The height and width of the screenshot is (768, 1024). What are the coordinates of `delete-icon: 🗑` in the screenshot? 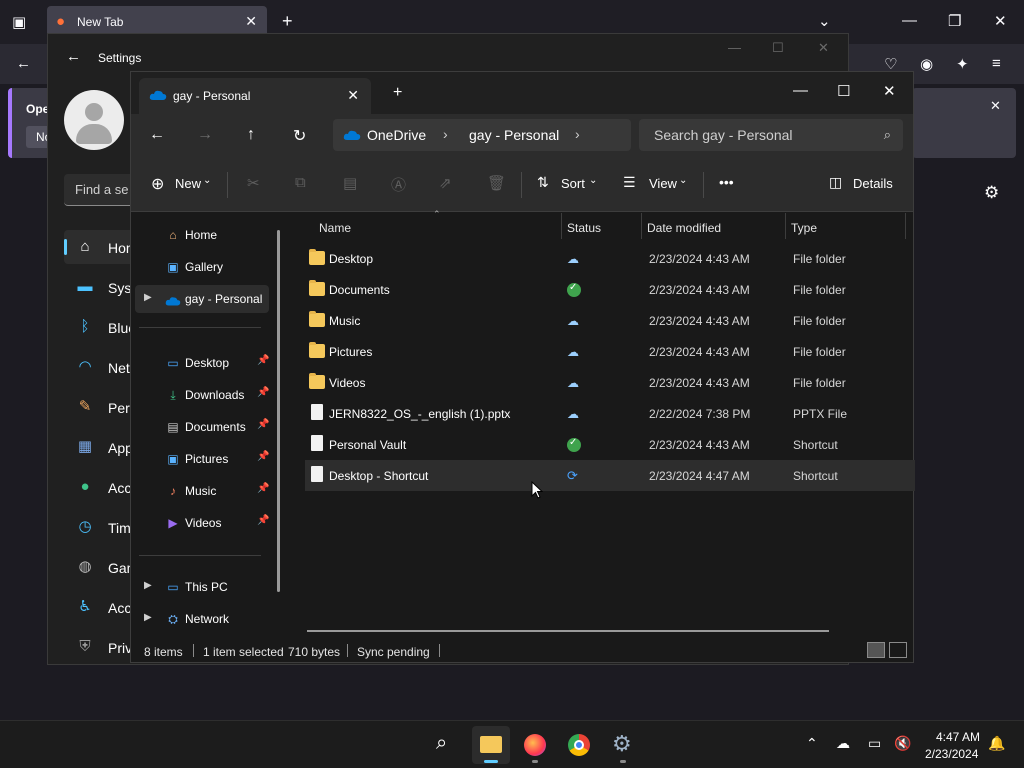 It's located at (496, 183).